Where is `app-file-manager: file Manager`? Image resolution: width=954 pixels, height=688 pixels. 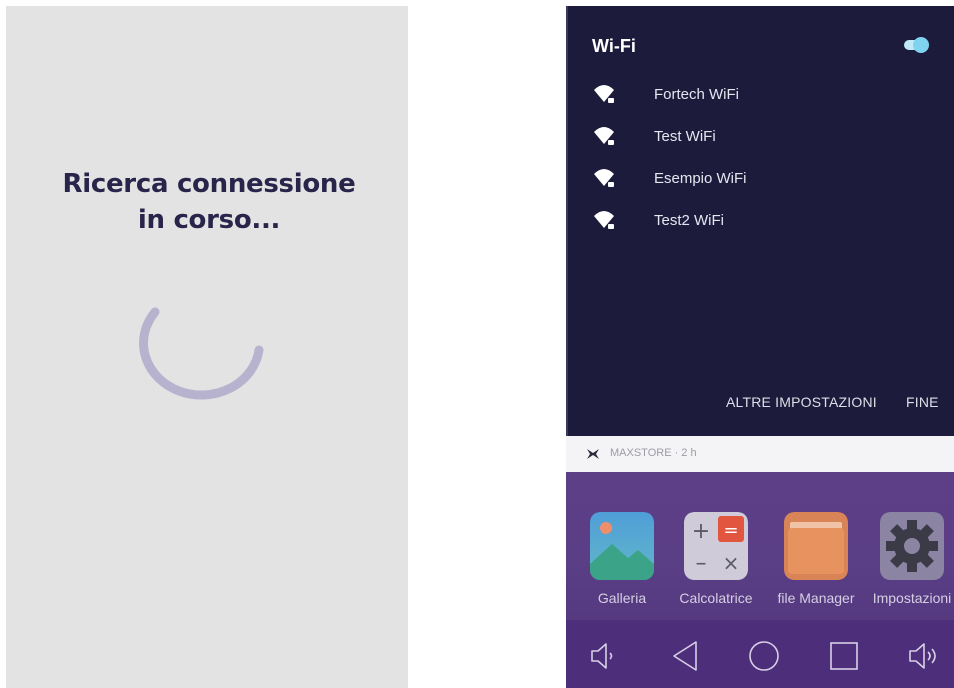 app-file-manager: file Manager is located at coordinates (816, 572).